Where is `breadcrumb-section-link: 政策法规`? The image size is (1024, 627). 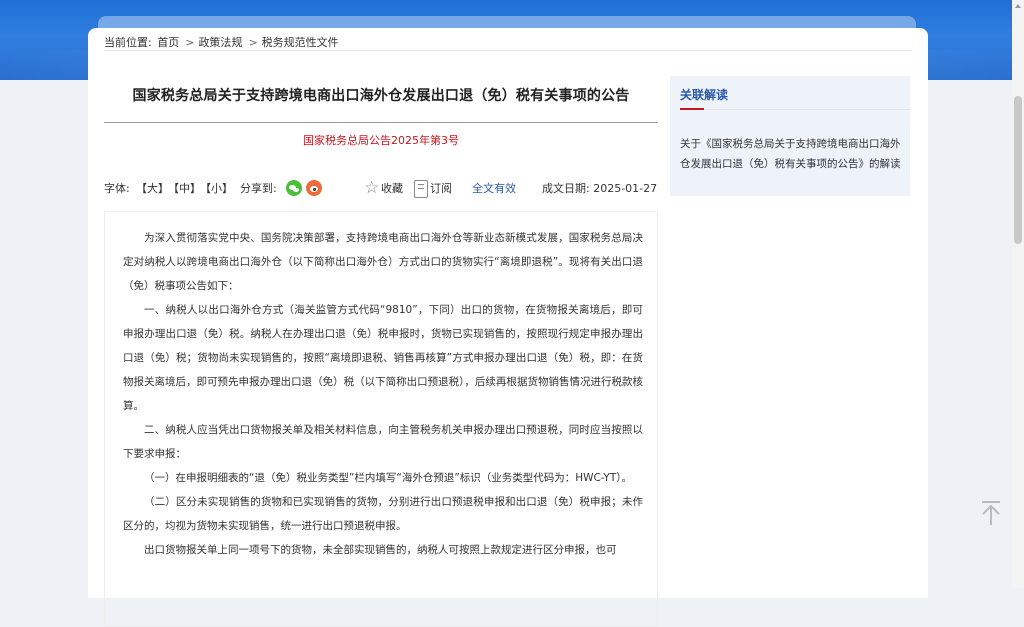
breadcrumb-section-link: 政策法规 is located at coordinates (220, 42).